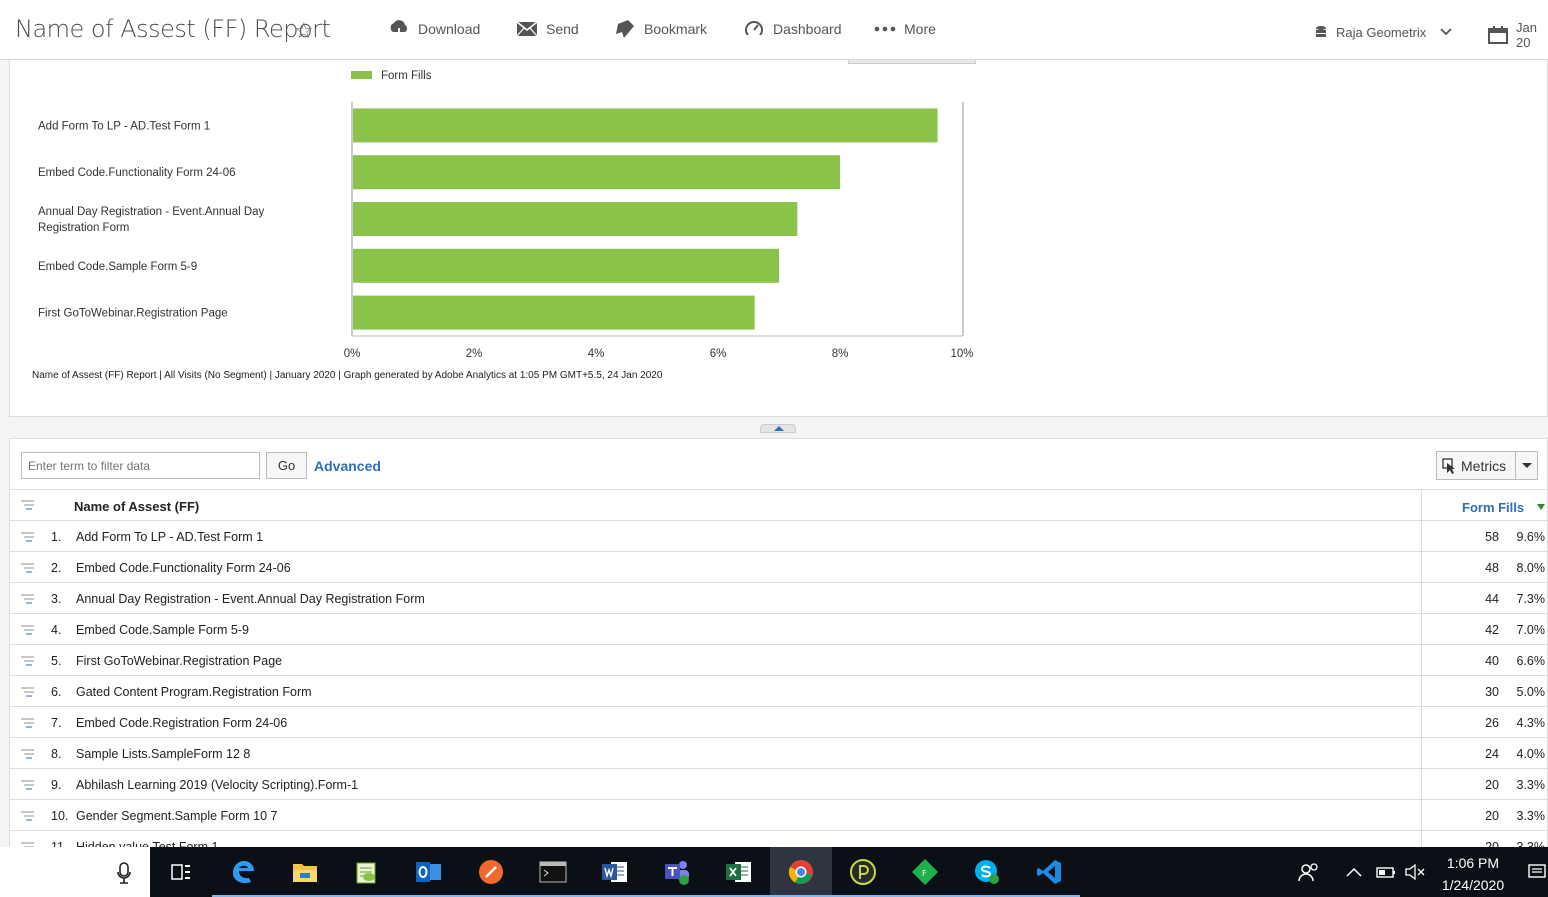 The width and height of the screenshot is (1548, 897). Describe the element at coordinates (361, 75) in the screenshot. I see `legend-swatch` at that location.